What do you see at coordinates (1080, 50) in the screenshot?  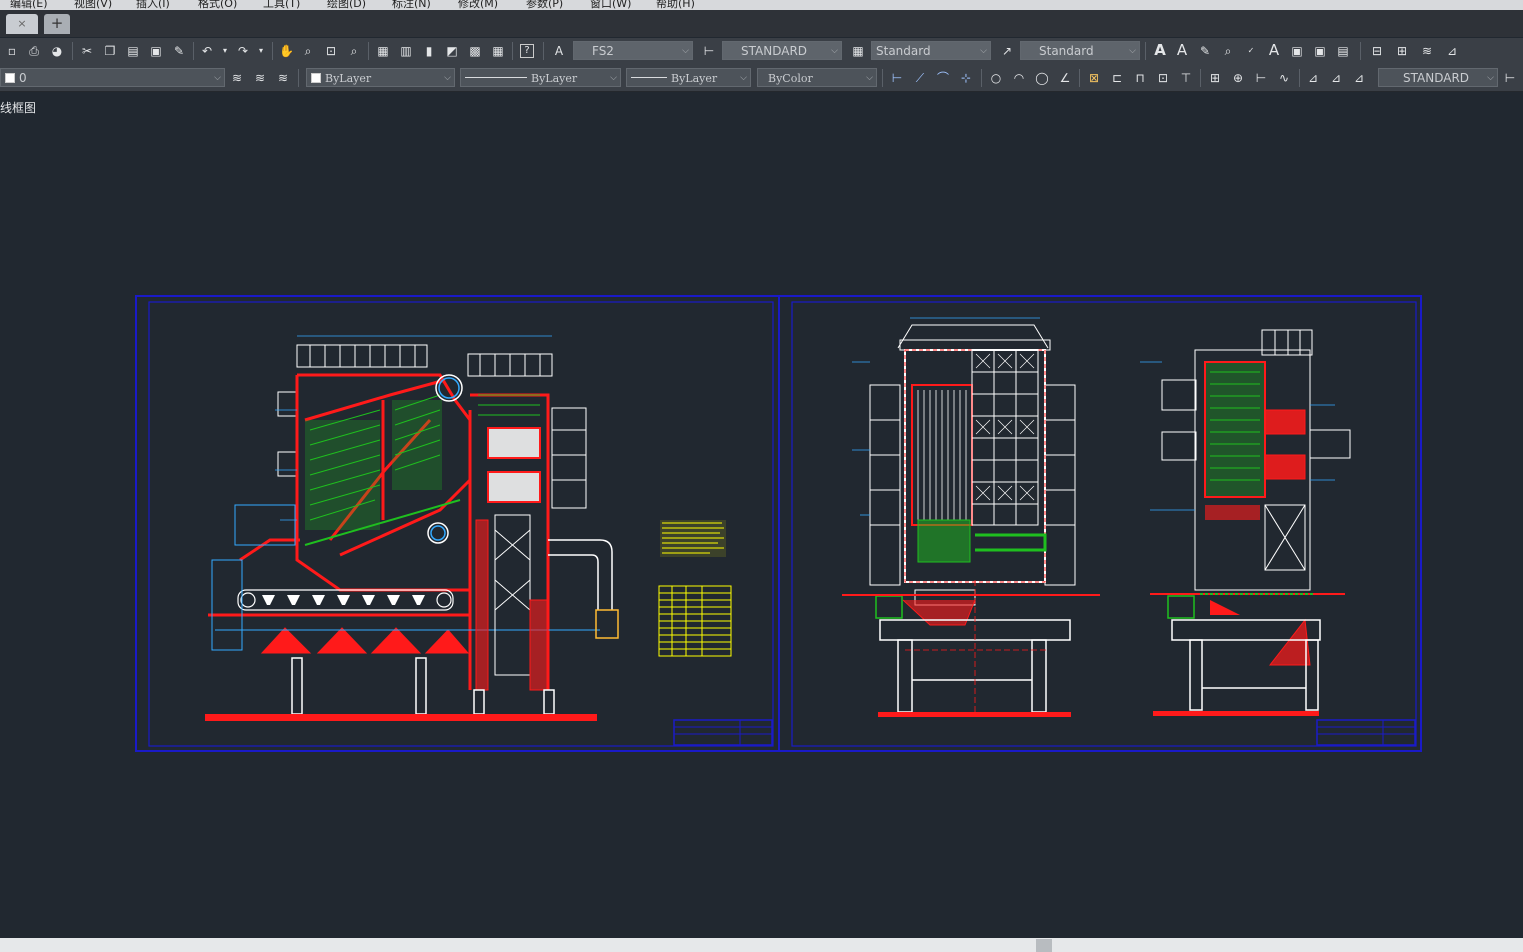 I see `mleader-style-dropdown: Standard ⌵` at bounding box center [1080, 50].